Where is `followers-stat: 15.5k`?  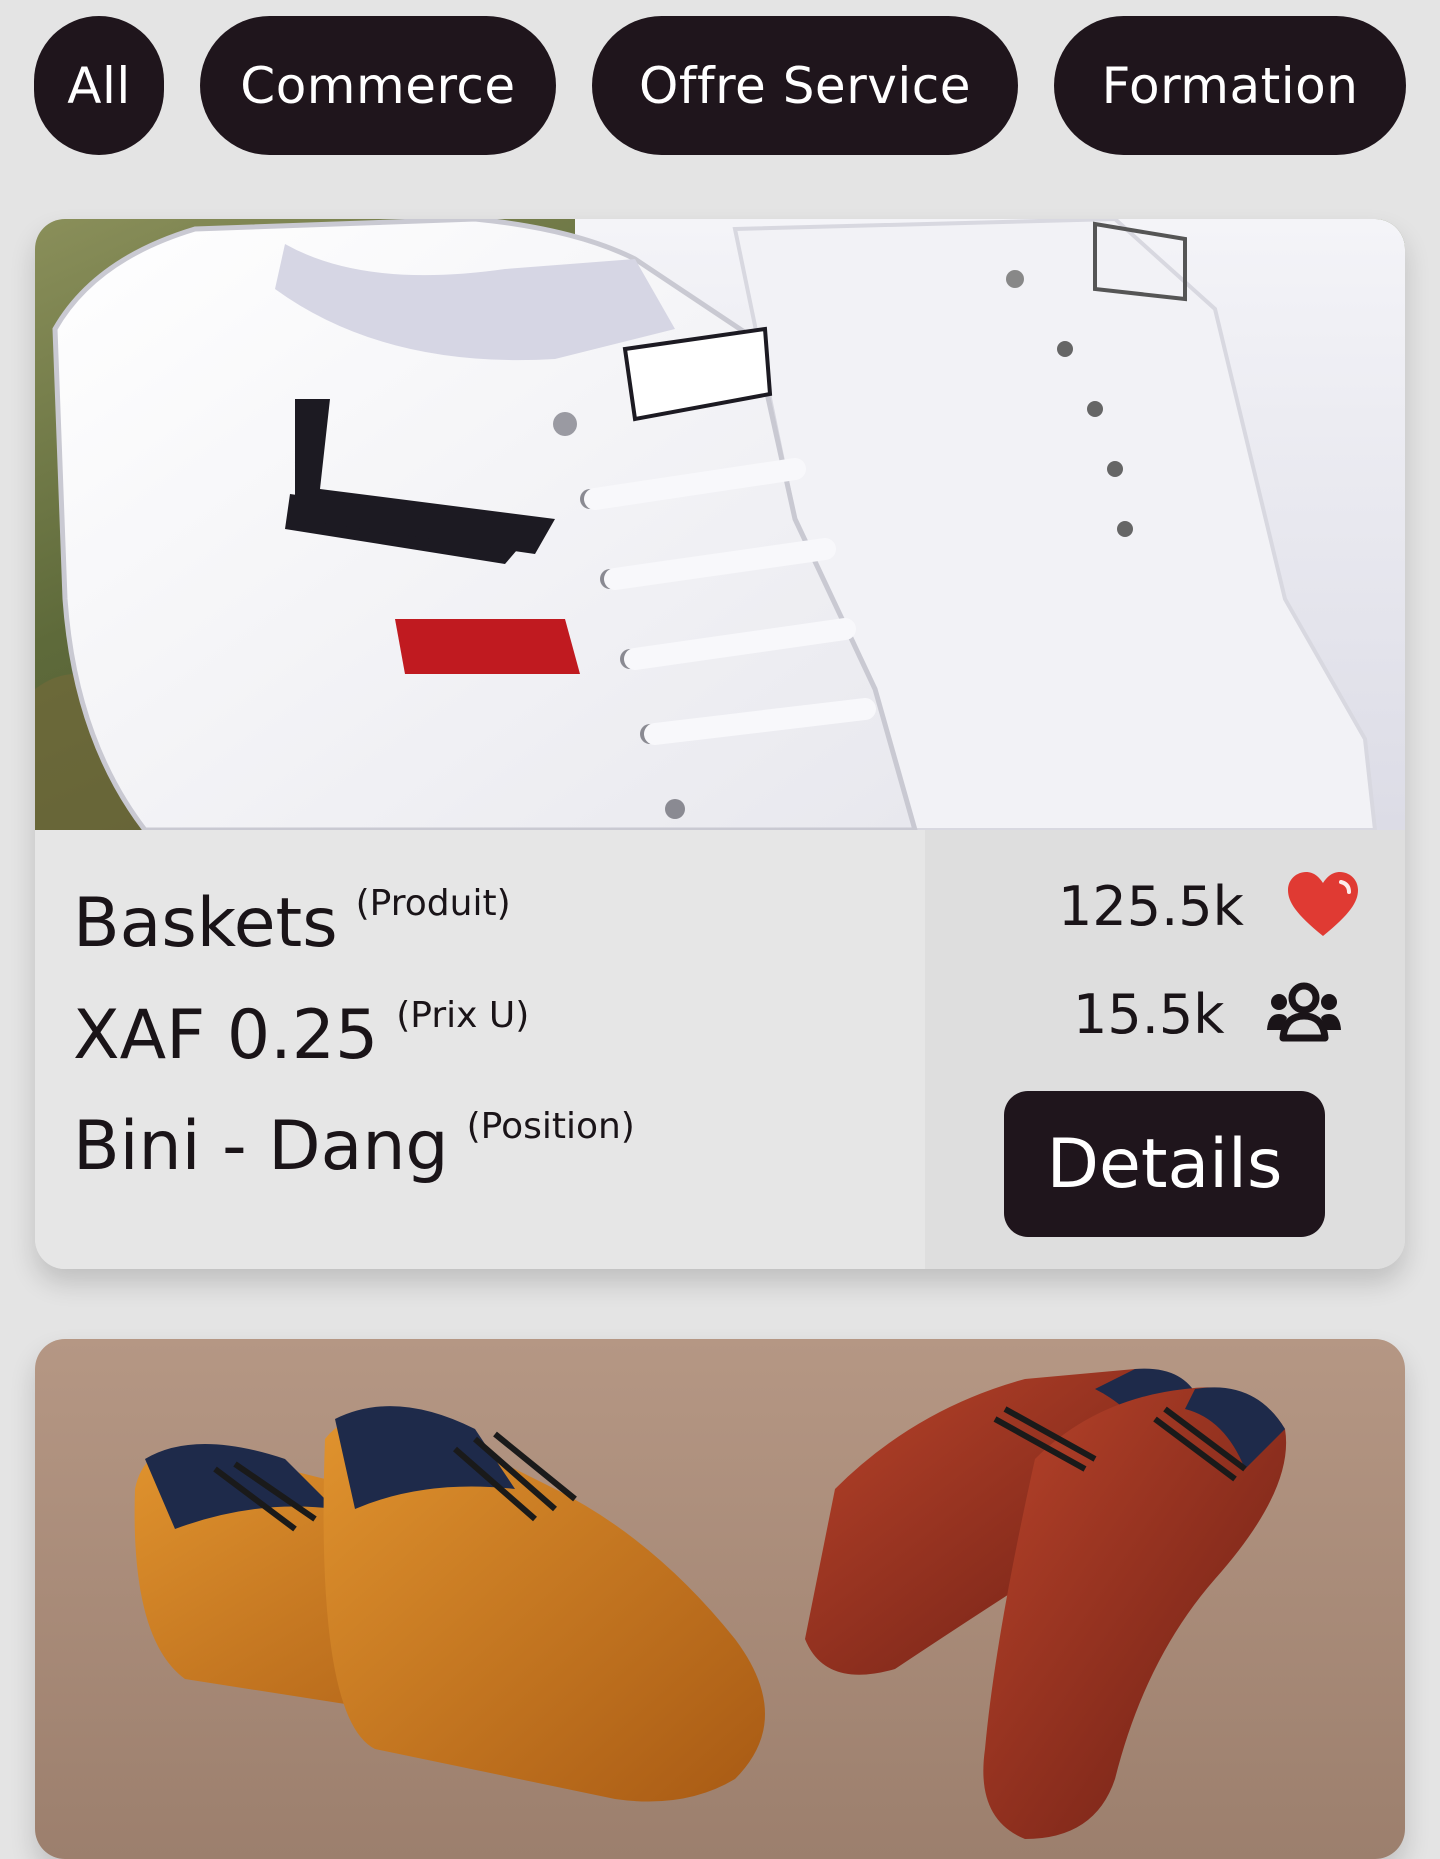
followers-stat: 15.5k is located at coordinates (1208, 1014).